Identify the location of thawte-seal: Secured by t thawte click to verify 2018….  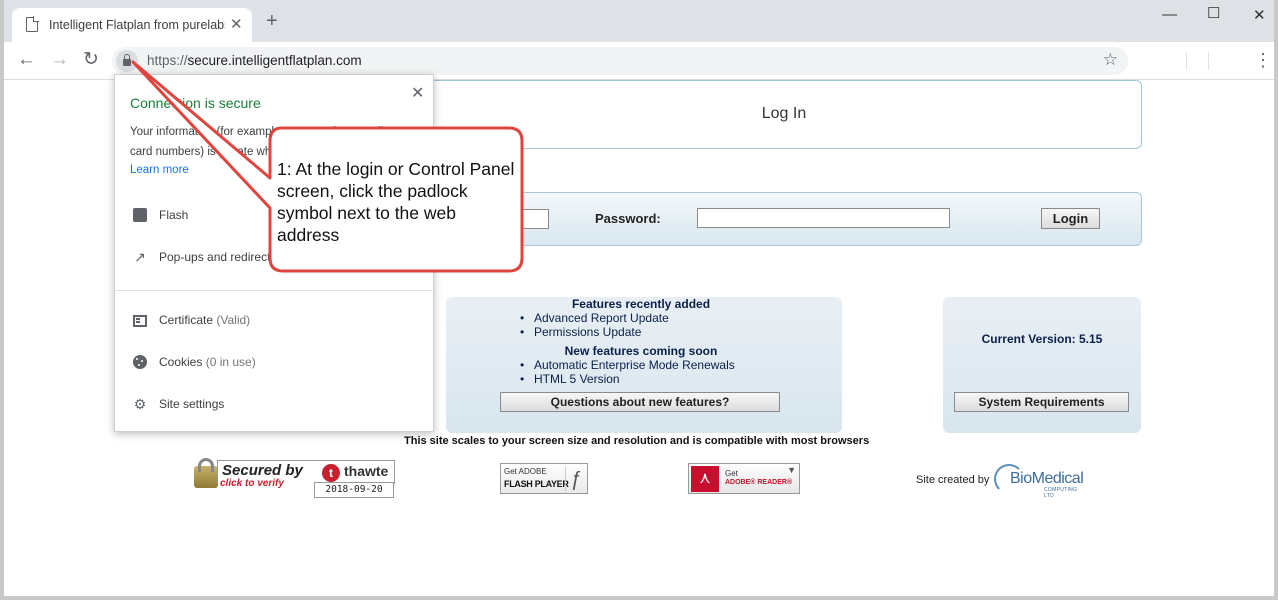
(294, 478).